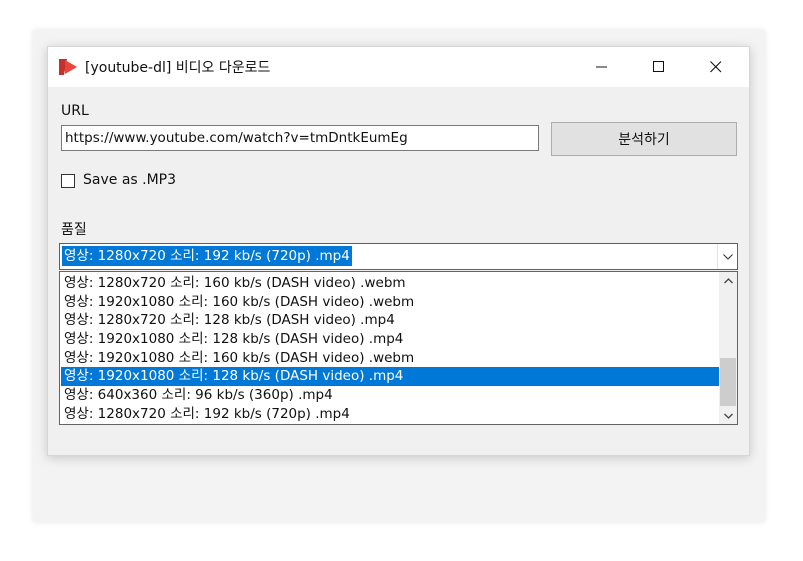 The image size is (803, 561). I want to click on mp3-label: Save as .MP3, so click(129, 180).